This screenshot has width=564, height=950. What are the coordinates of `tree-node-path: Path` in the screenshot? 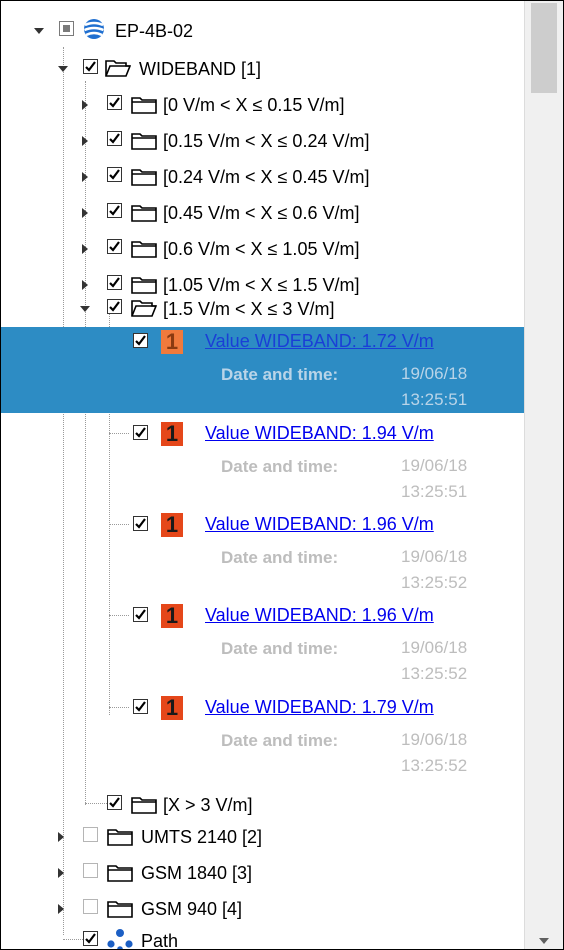 It's located at (263, 937).